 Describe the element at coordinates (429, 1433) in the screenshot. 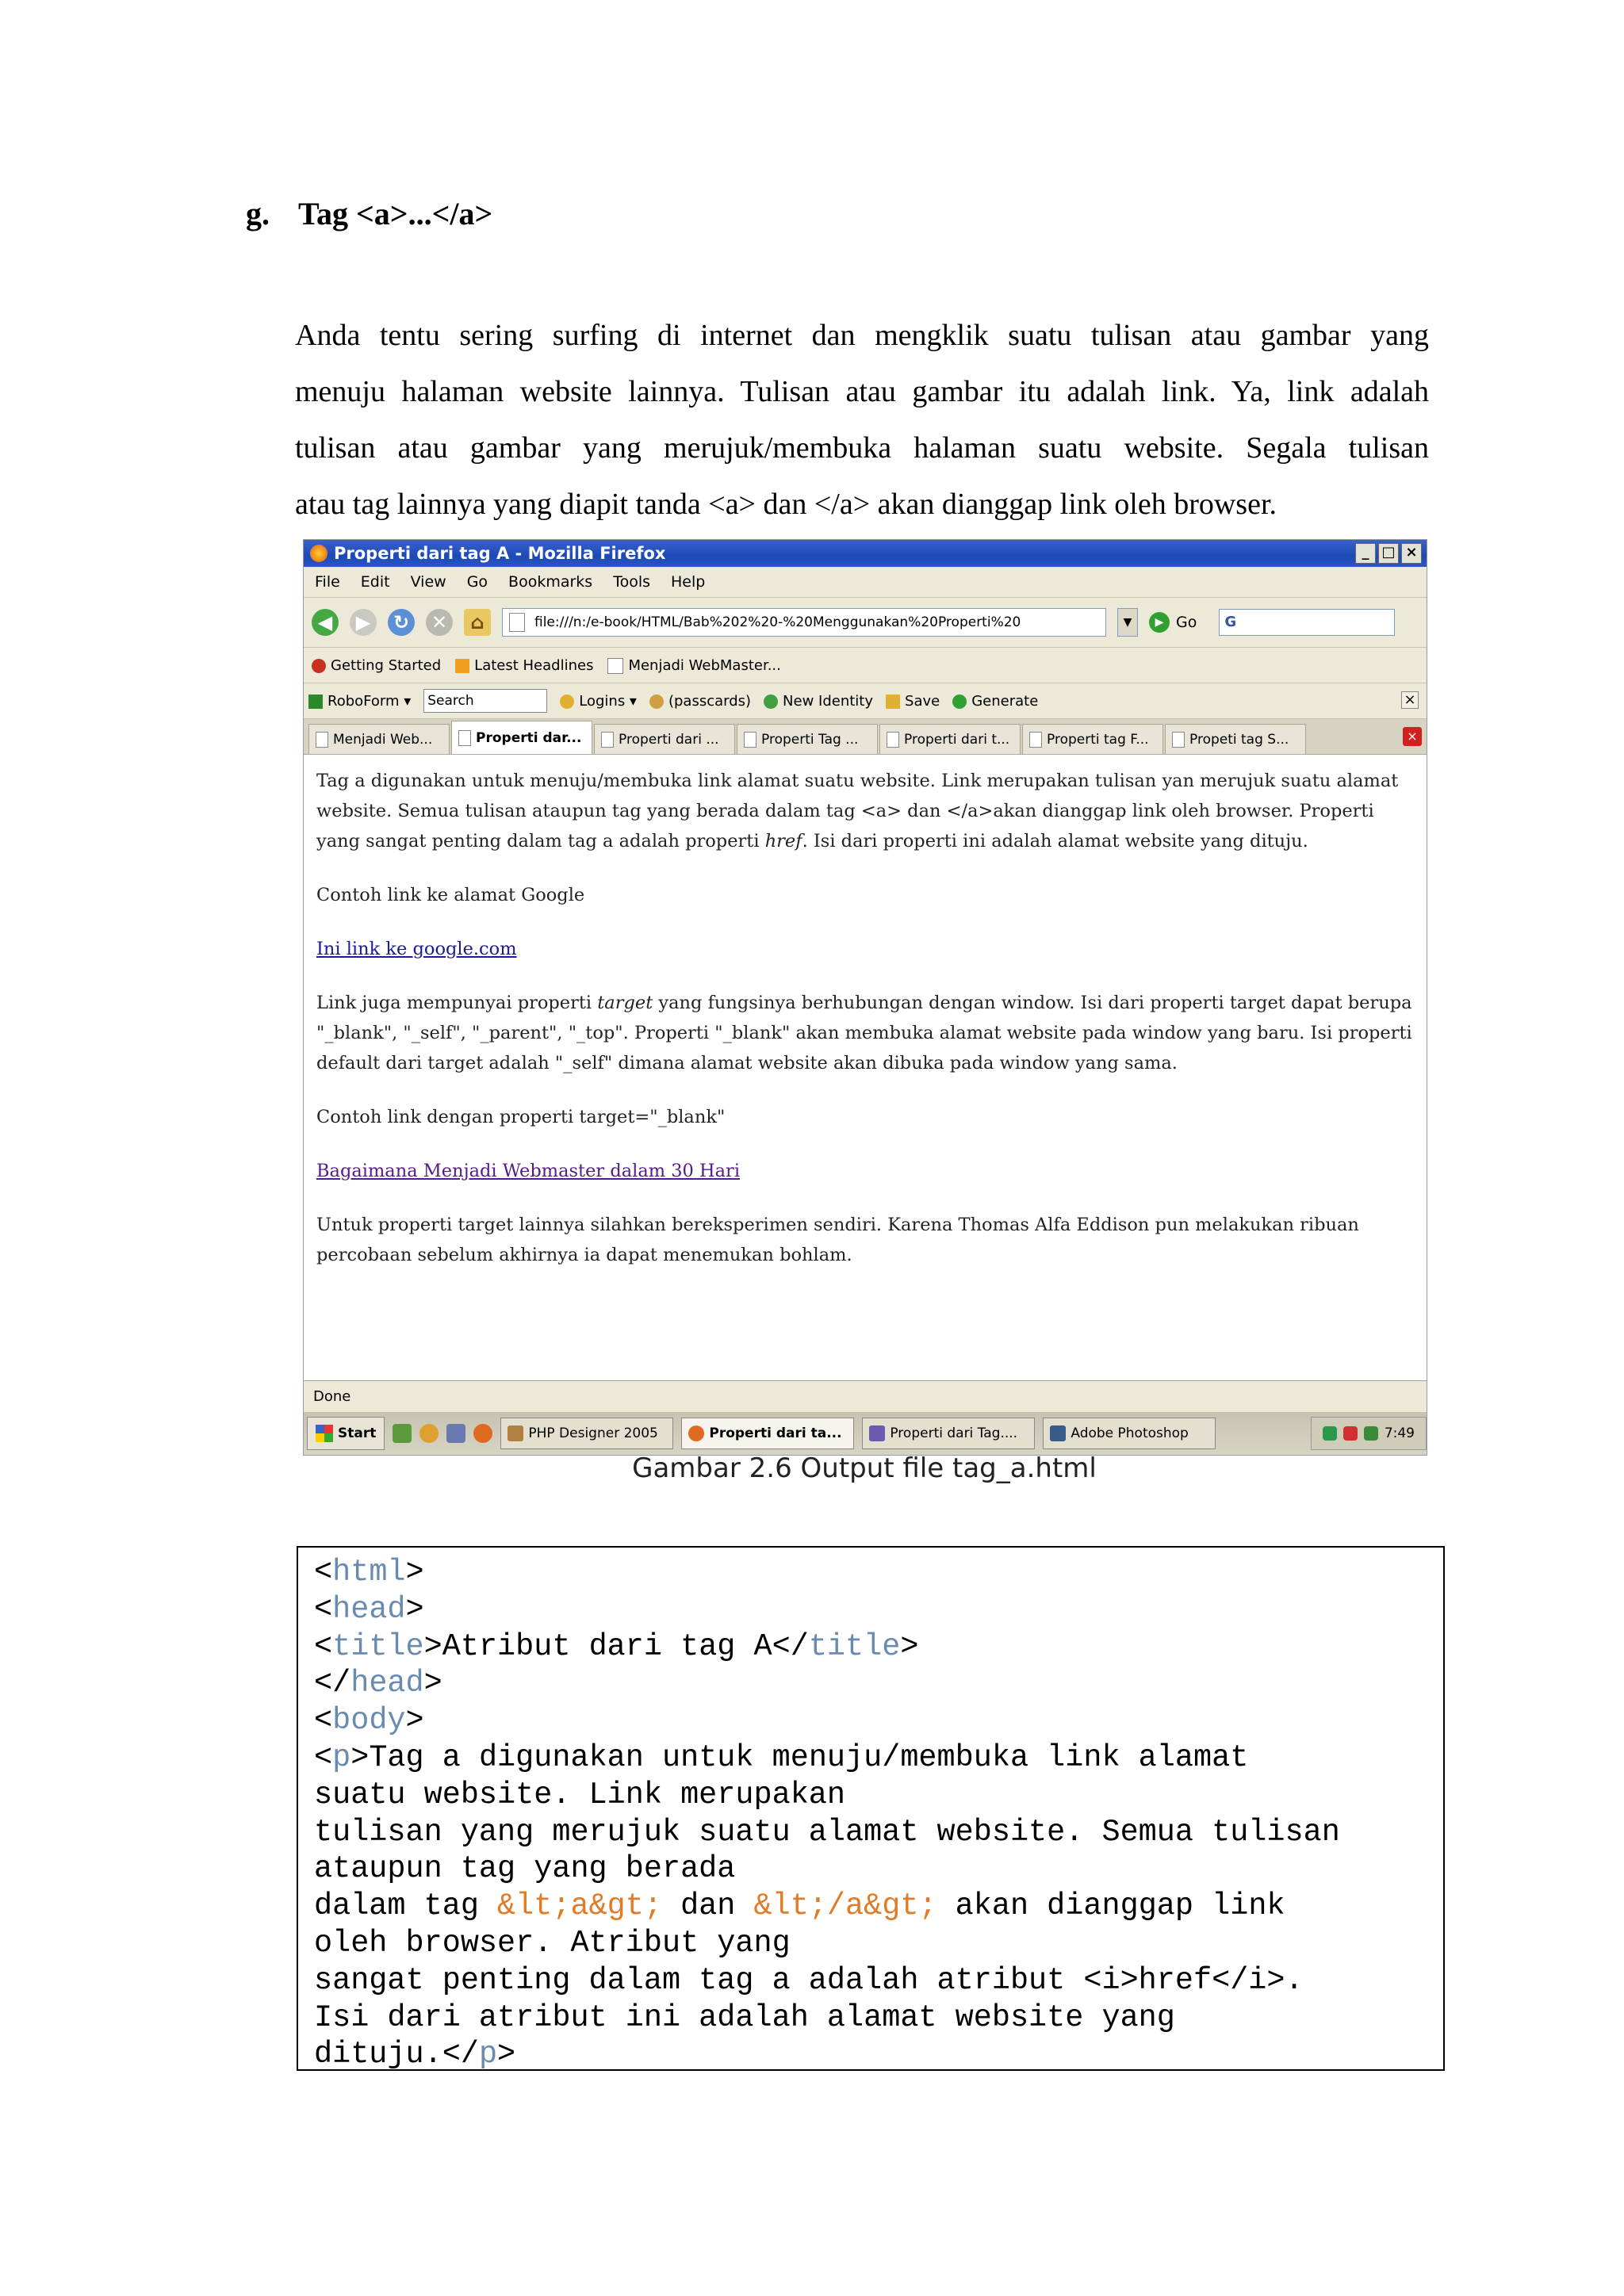

I see `media-icon` at that location.